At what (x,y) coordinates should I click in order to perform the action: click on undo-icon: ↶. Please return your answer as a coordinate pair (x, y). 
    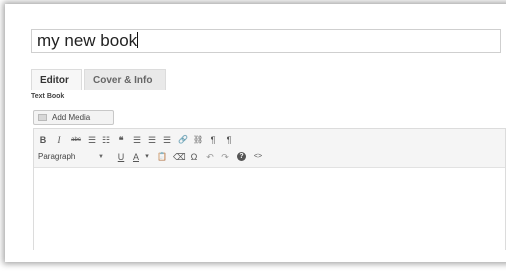
    Looking at the image, I should click on (210, 157).